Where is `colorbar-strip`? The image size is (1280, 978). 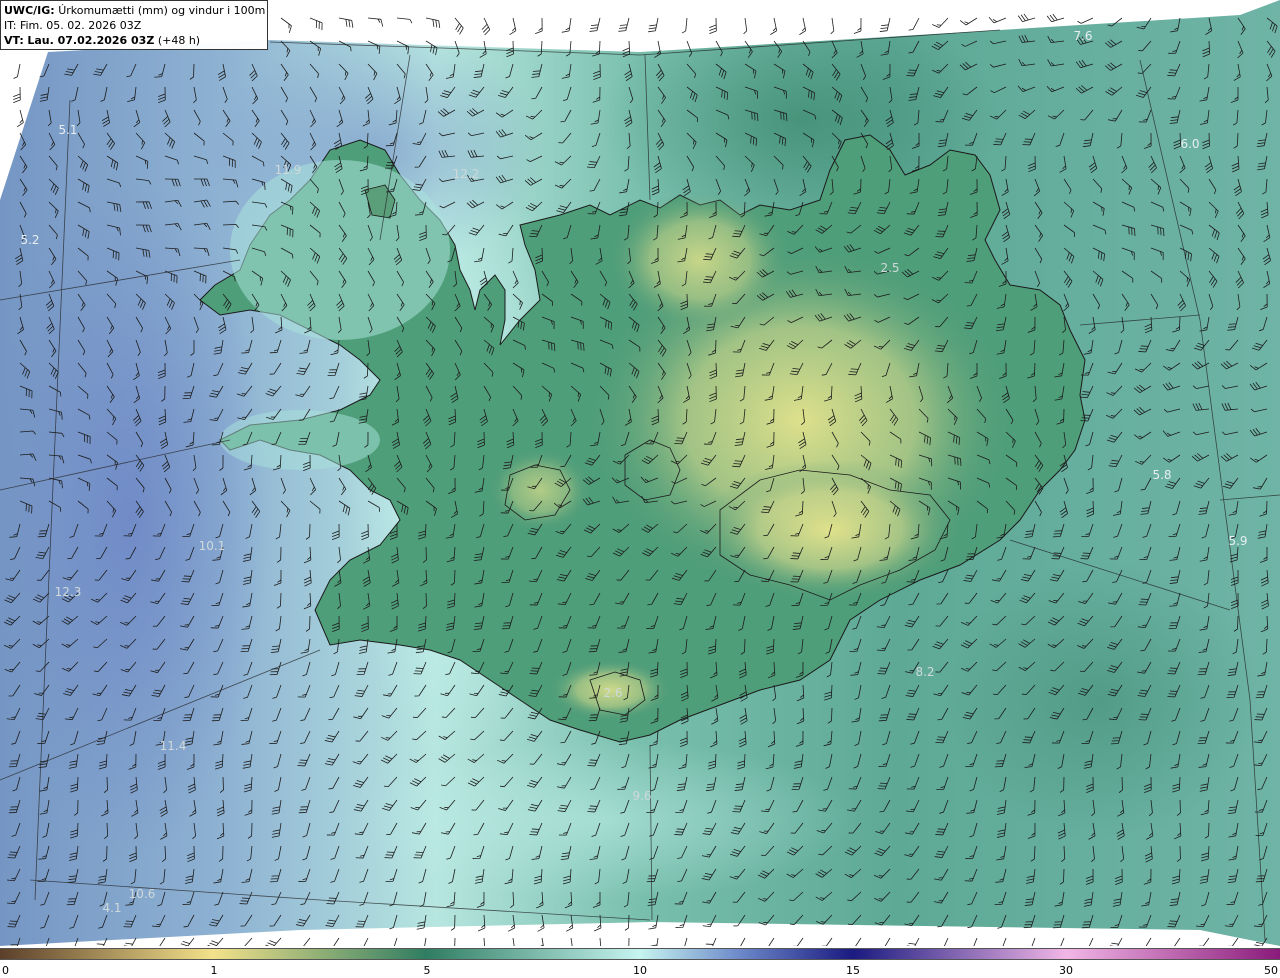
colorbar-strip is located at coordinates (640, 954).